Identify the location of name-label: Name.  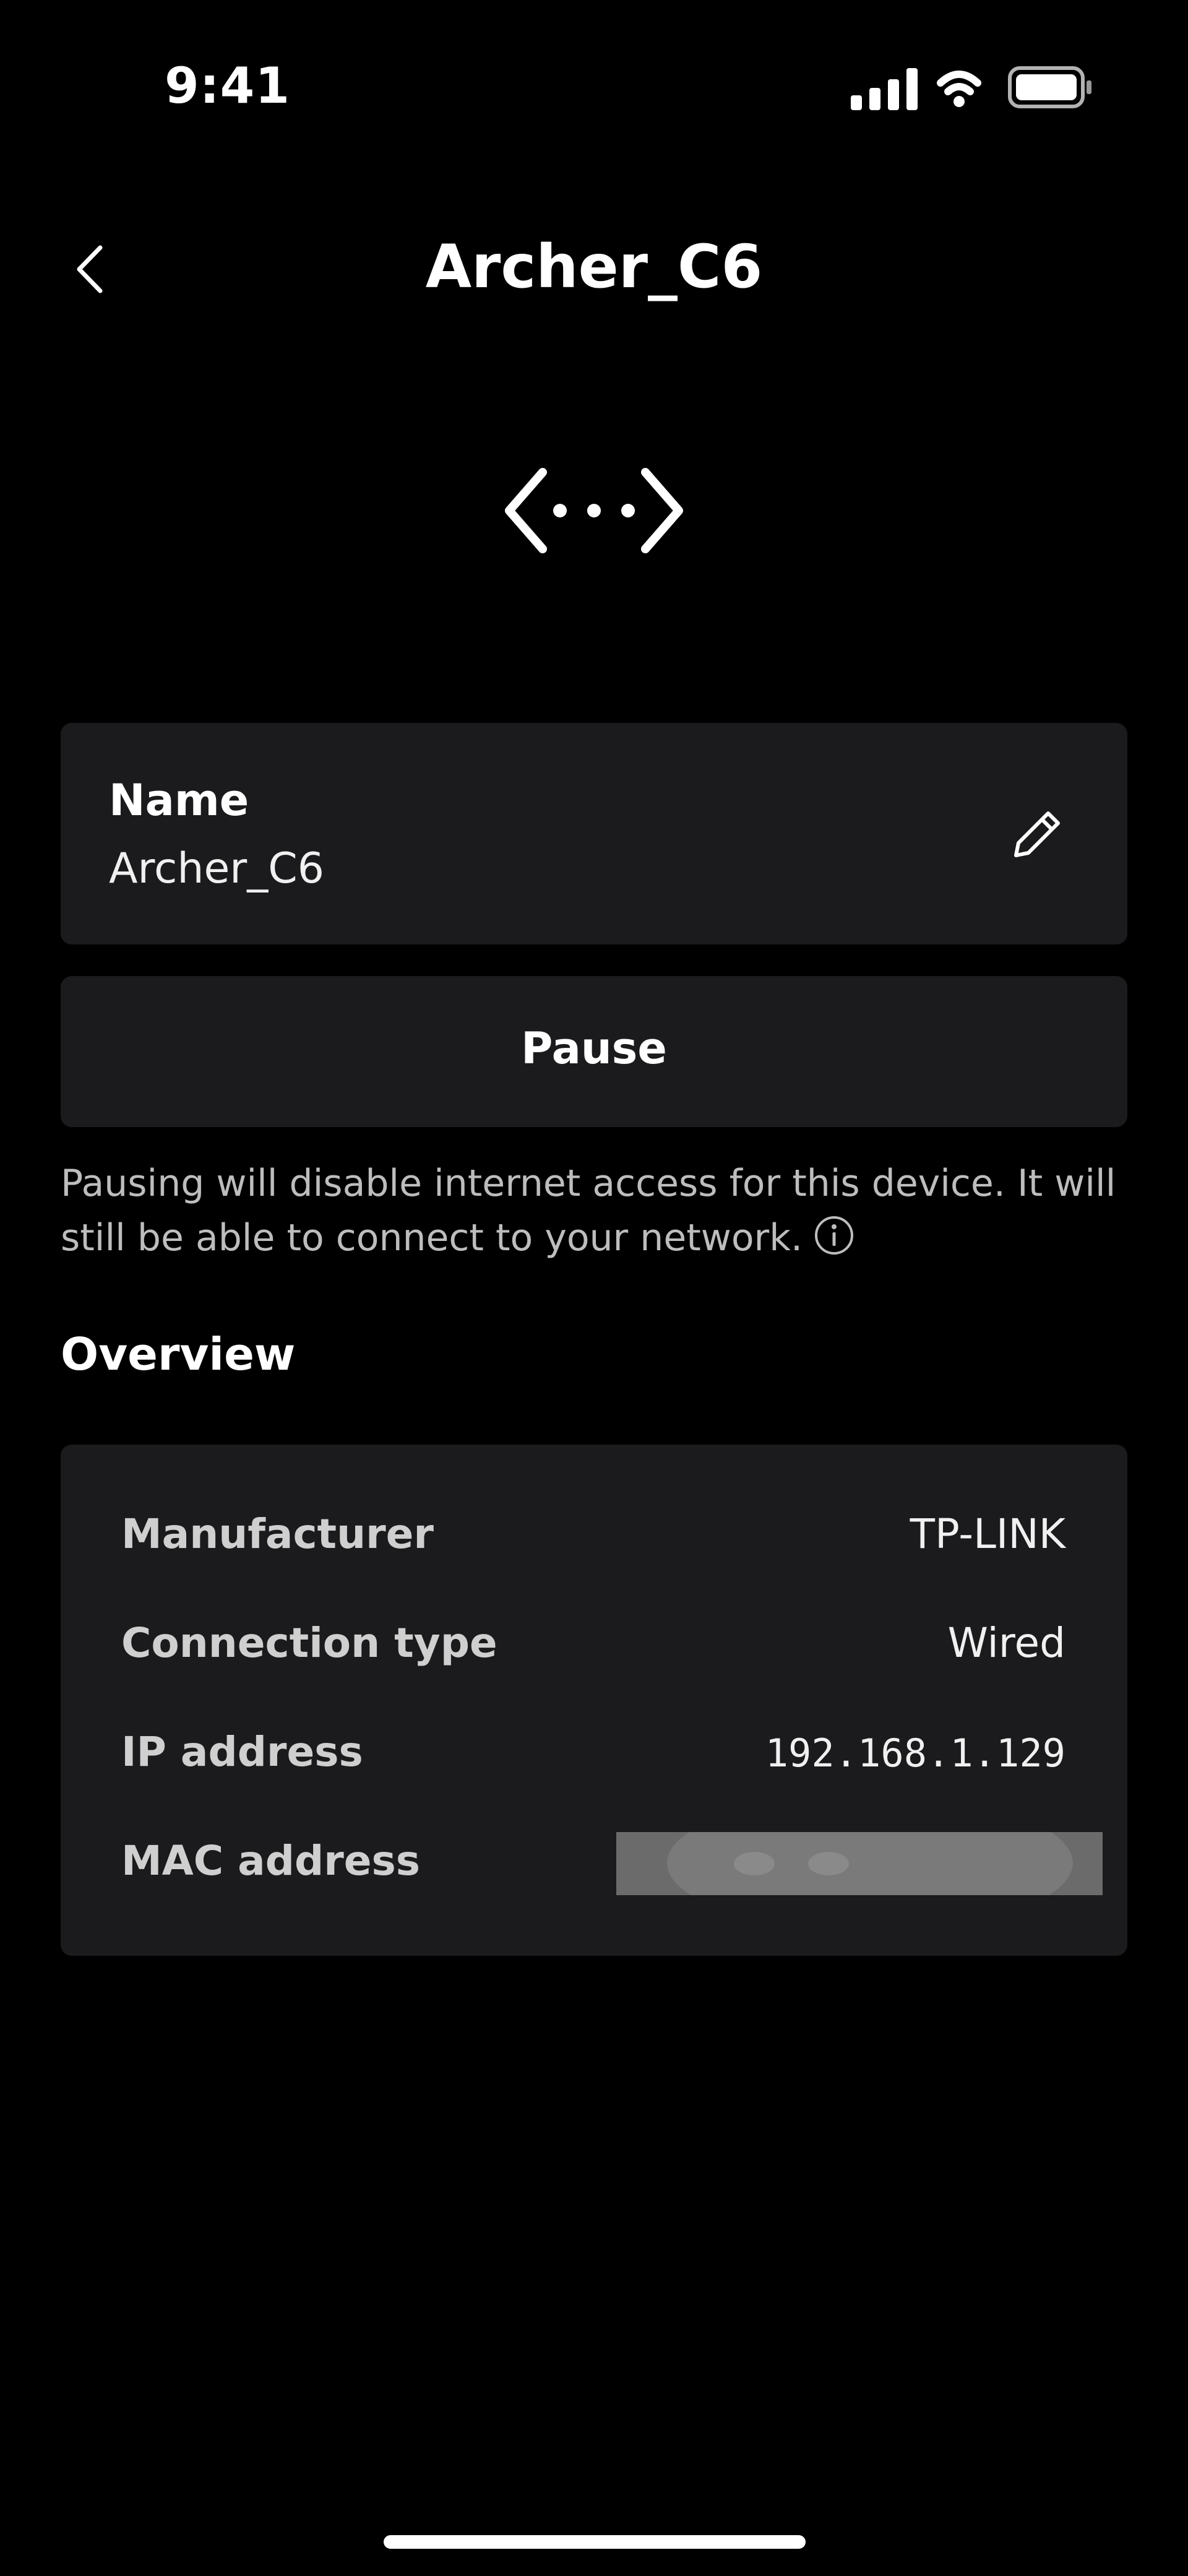
(179, 800).